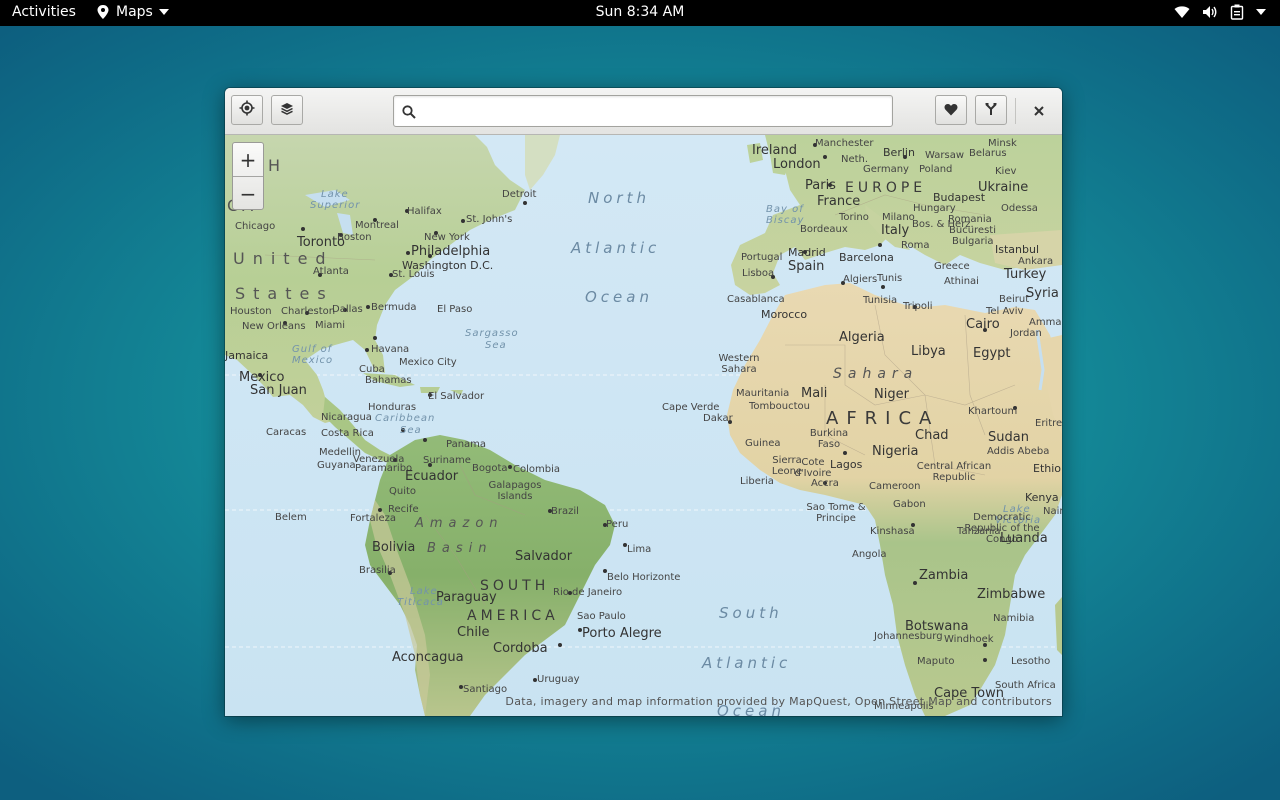  Describe the element at coordinates (854, 217) in the screenshot. I see `place-label: Torino` at that location.